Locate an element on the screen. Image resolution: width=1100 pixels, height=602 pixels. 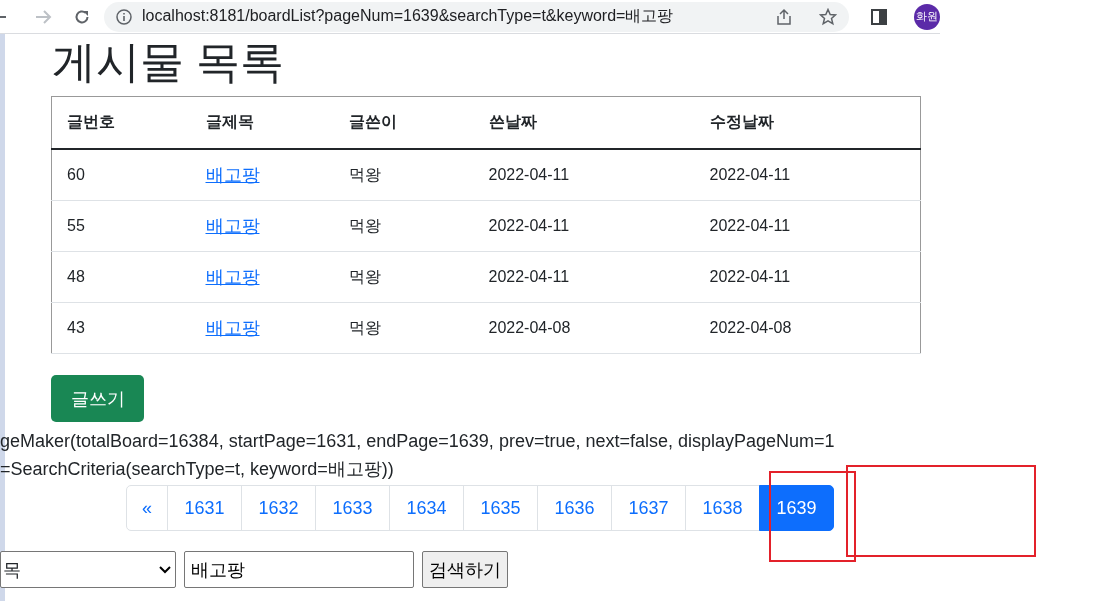
search-type-select: 목 is located at coordinates (88, 569).